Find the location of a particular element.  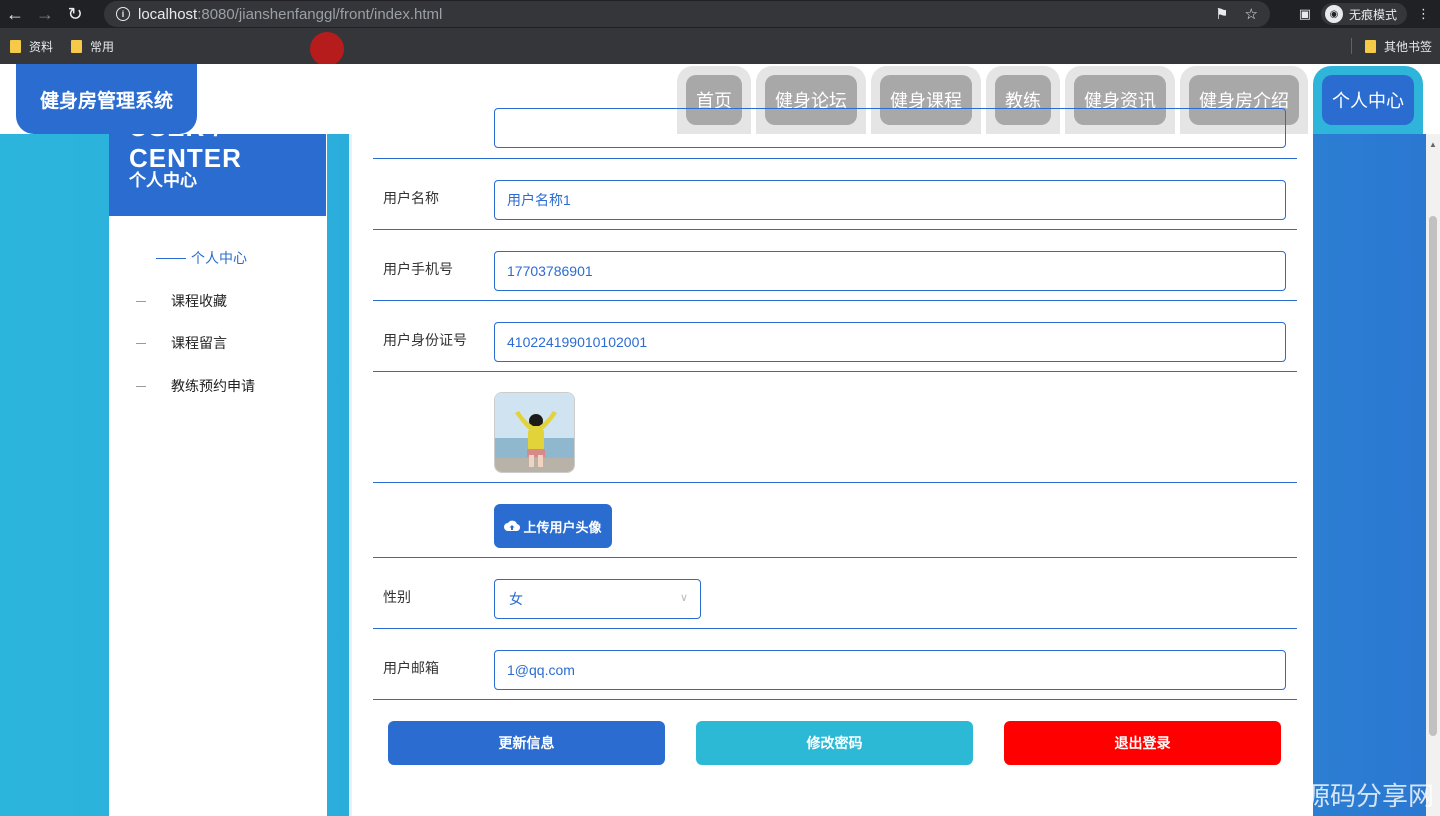

sidepanel-icon: ▣ is located at coordinates (1305, 14).